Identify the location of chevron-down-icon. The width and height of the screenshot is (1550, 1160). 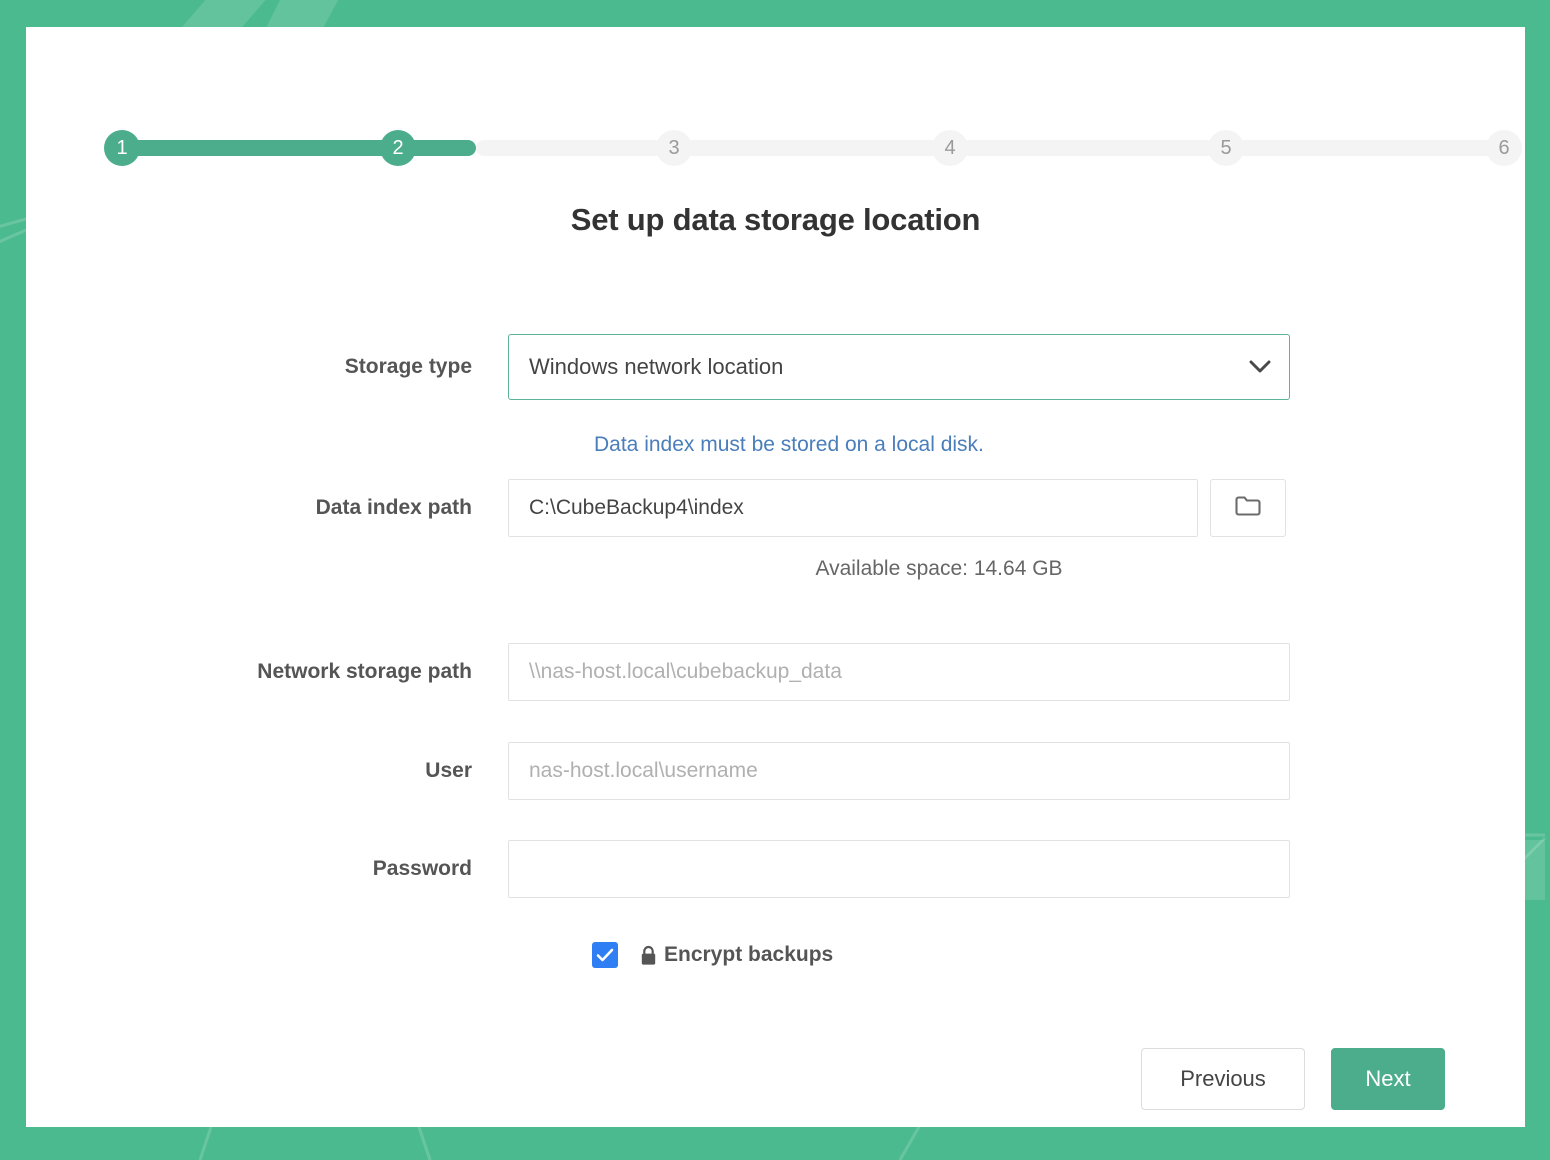
(1260, 367).